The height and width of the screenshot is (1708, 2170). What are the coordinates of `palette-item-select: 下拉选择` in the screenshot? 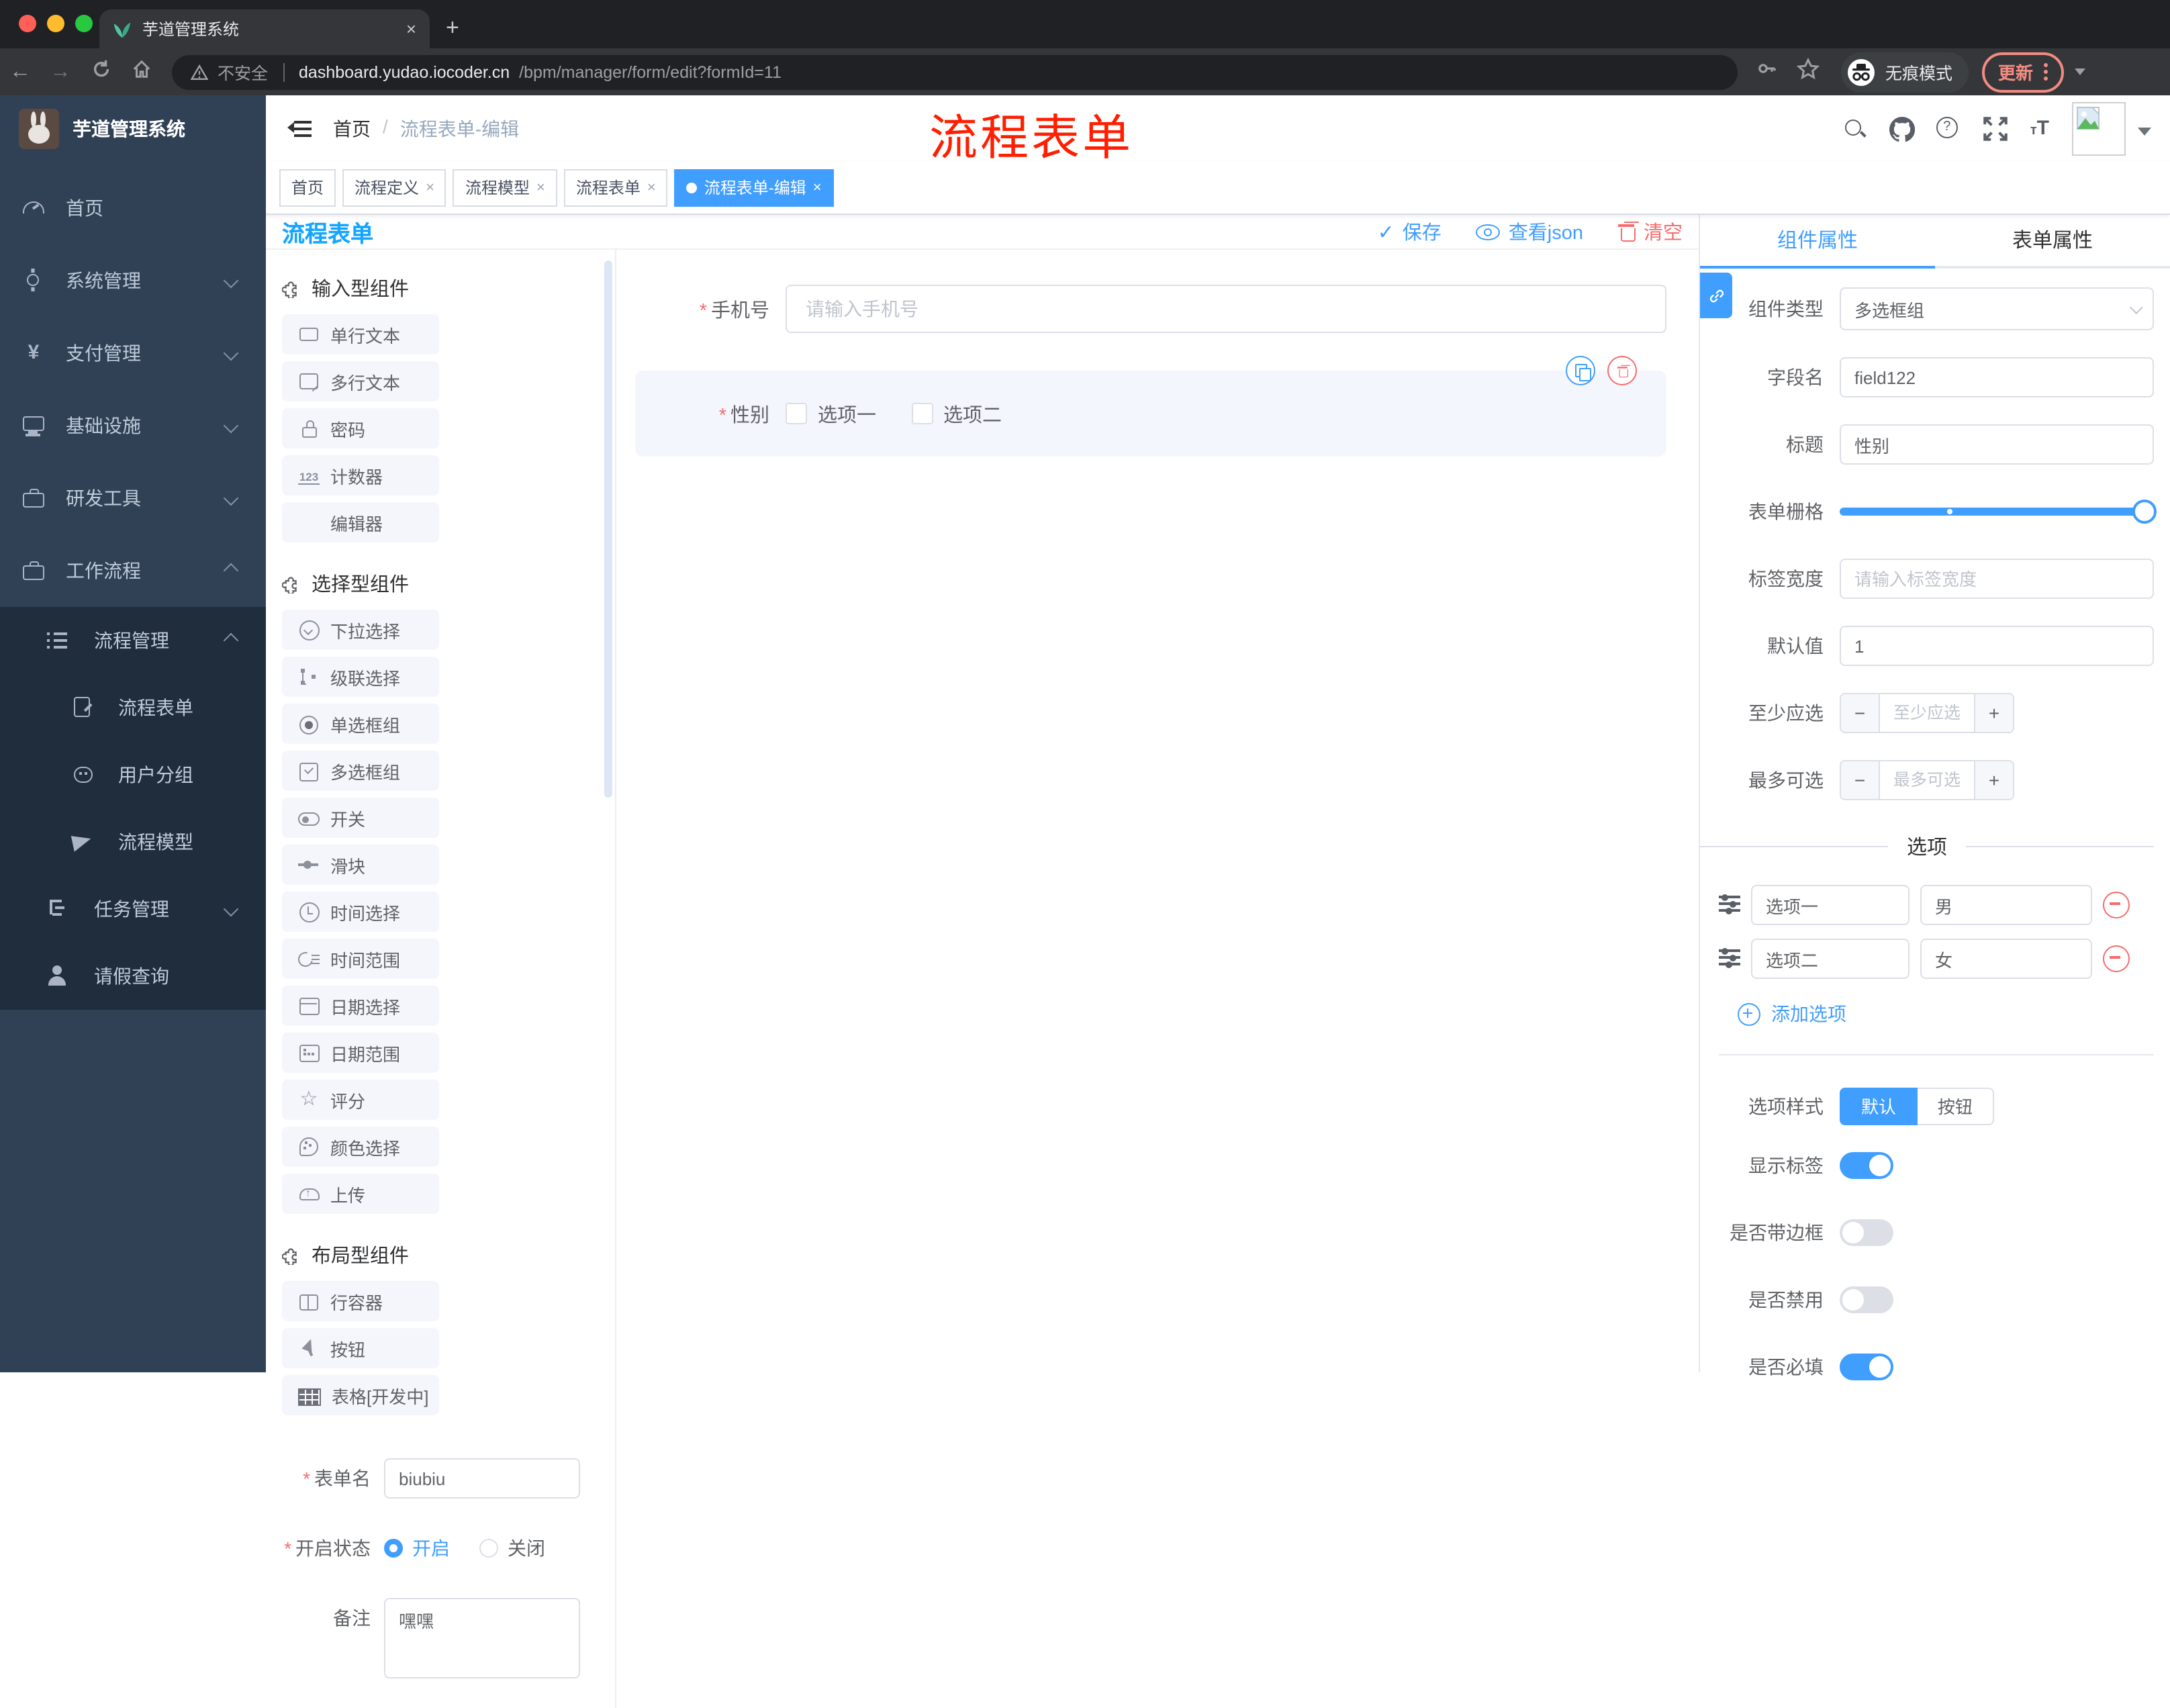 It's located at (360, 630).